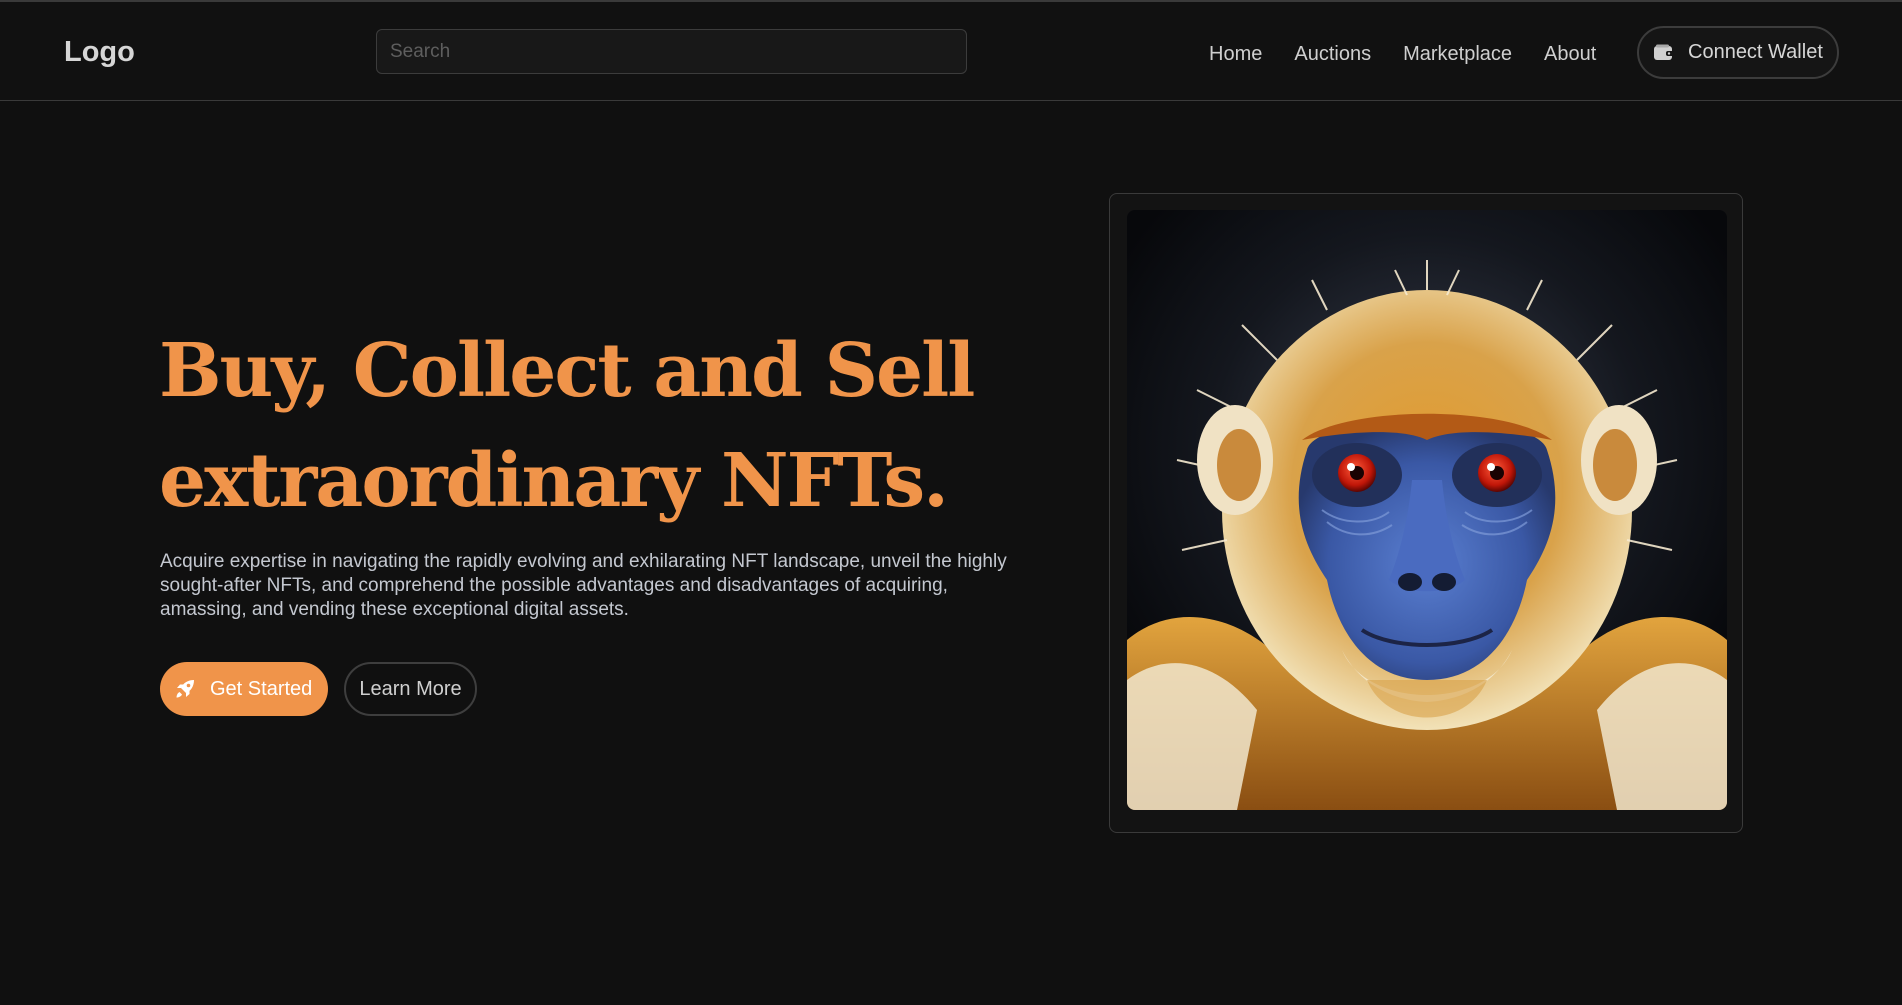 This screenshot has height=1005, width=1902. Describe the element at coordinates (1663, 52) in the screenshot. I see `wallet-icon` at that location.